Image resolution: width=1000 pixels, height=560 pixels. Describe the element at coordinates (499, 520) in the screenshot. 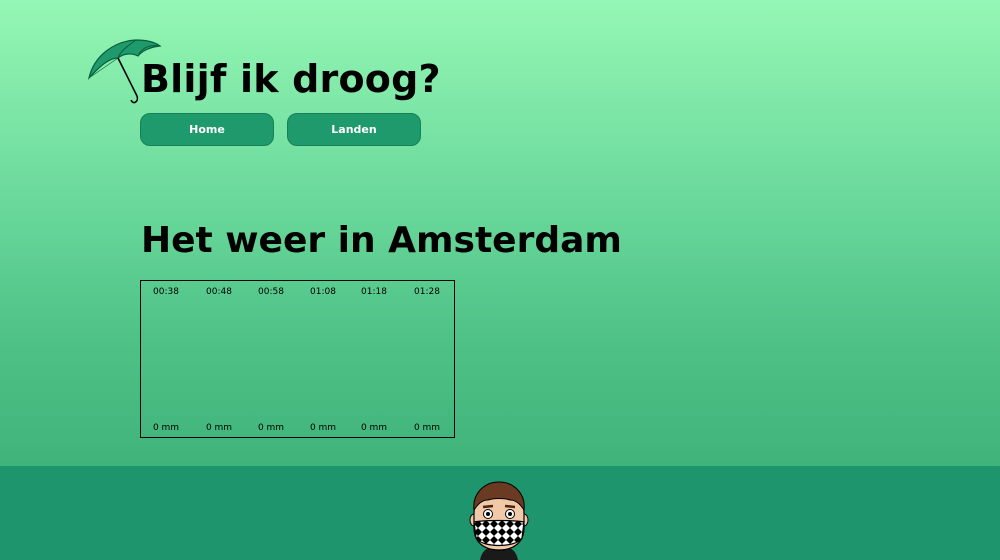

I see `avatar-icon` at that location.